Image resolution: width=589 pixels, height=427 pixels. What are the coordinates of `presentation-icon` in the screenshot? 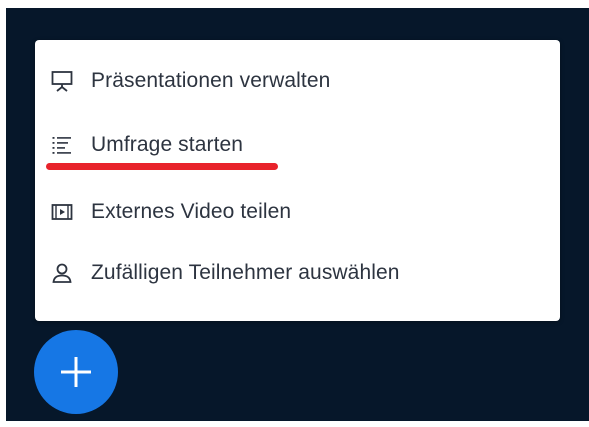 It's located at (62, 81).